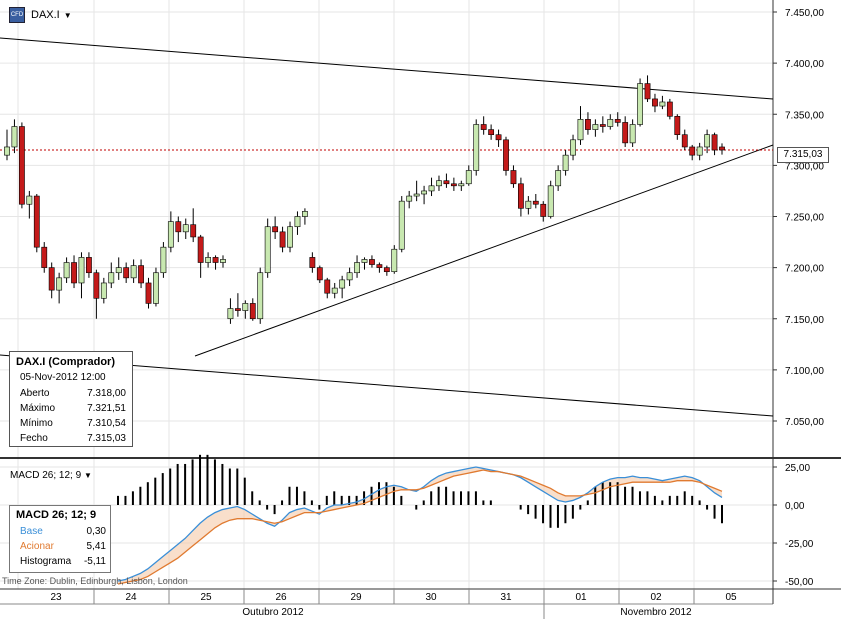 The image size is (841, 619). Describe the element at coordinates (581, 597) in the screenshot. I see `x-day-label: 01` at that location.